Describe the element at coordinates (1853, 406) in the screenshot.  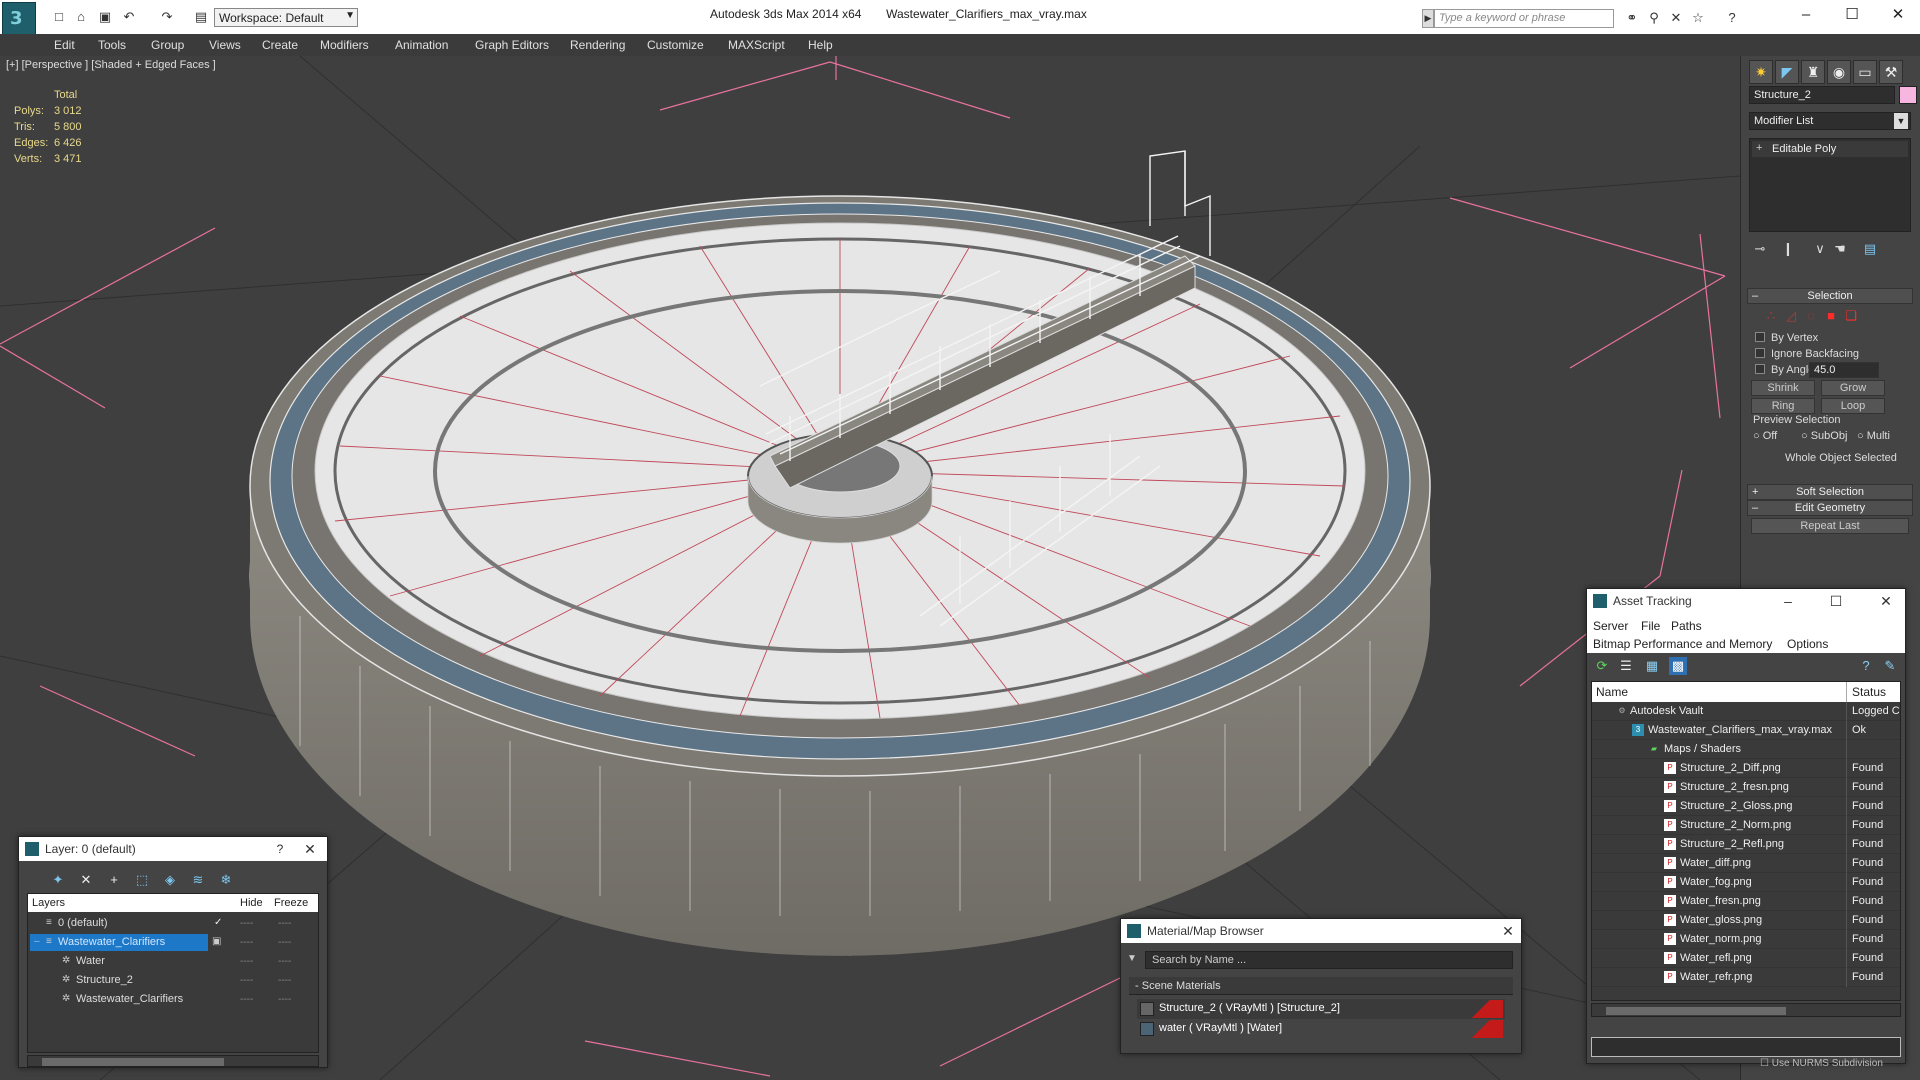
I see `loop-button: Loop` at that location.